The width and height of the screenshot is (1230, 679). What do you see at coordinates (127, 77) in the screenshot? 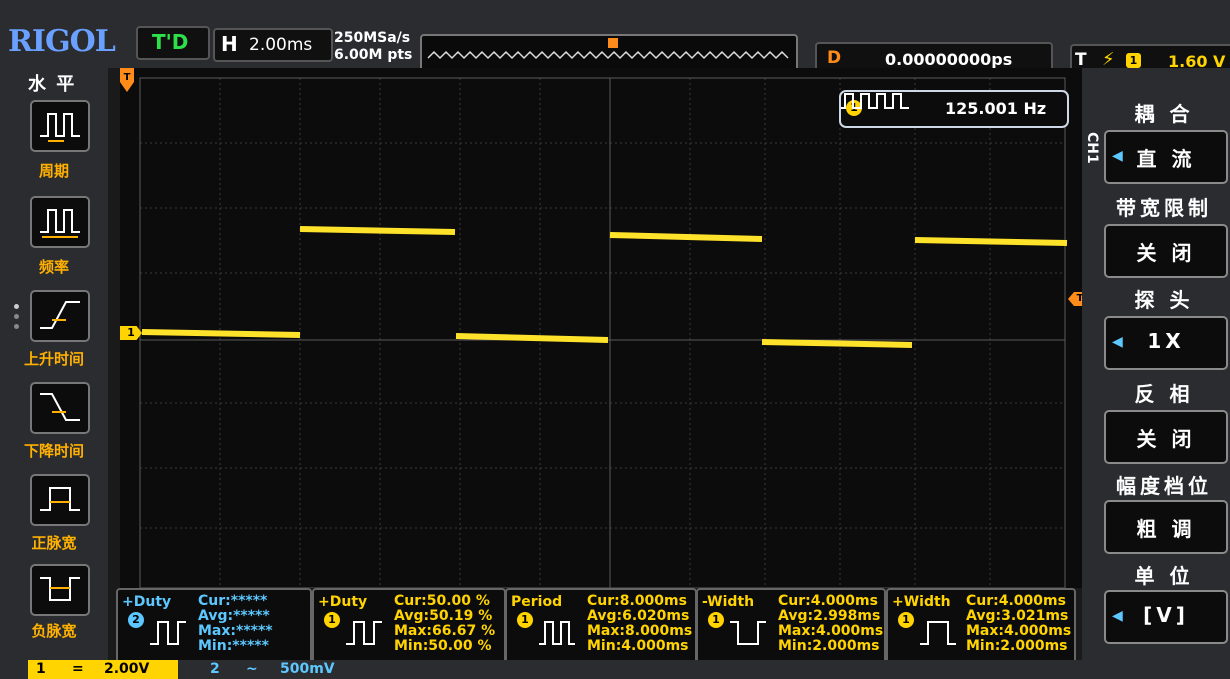
I see `svg-text: T` at bounding box center [127, 77].